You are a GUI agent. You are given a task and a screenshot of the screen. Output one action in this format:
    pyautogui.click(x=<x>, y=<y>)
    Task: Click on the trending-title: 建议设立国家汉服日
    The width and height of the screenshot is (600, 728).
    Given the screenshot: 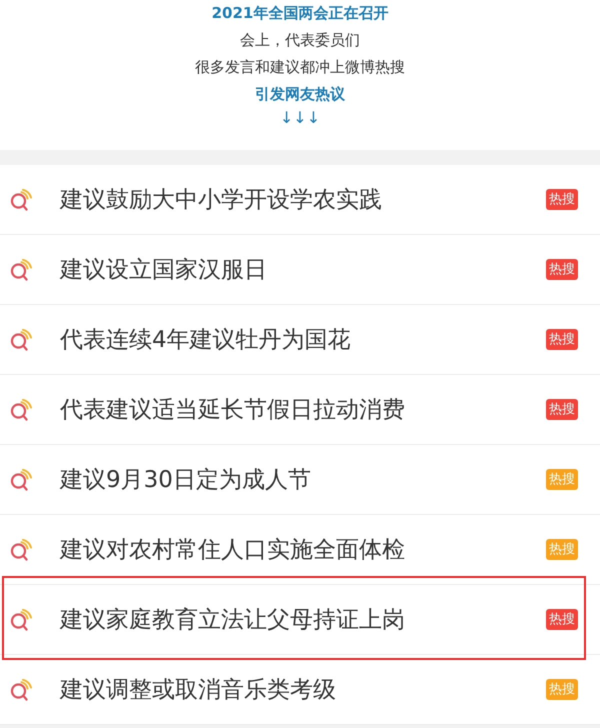 What is the action you would take?
    pyautogui.click(x=163, y=269)
    